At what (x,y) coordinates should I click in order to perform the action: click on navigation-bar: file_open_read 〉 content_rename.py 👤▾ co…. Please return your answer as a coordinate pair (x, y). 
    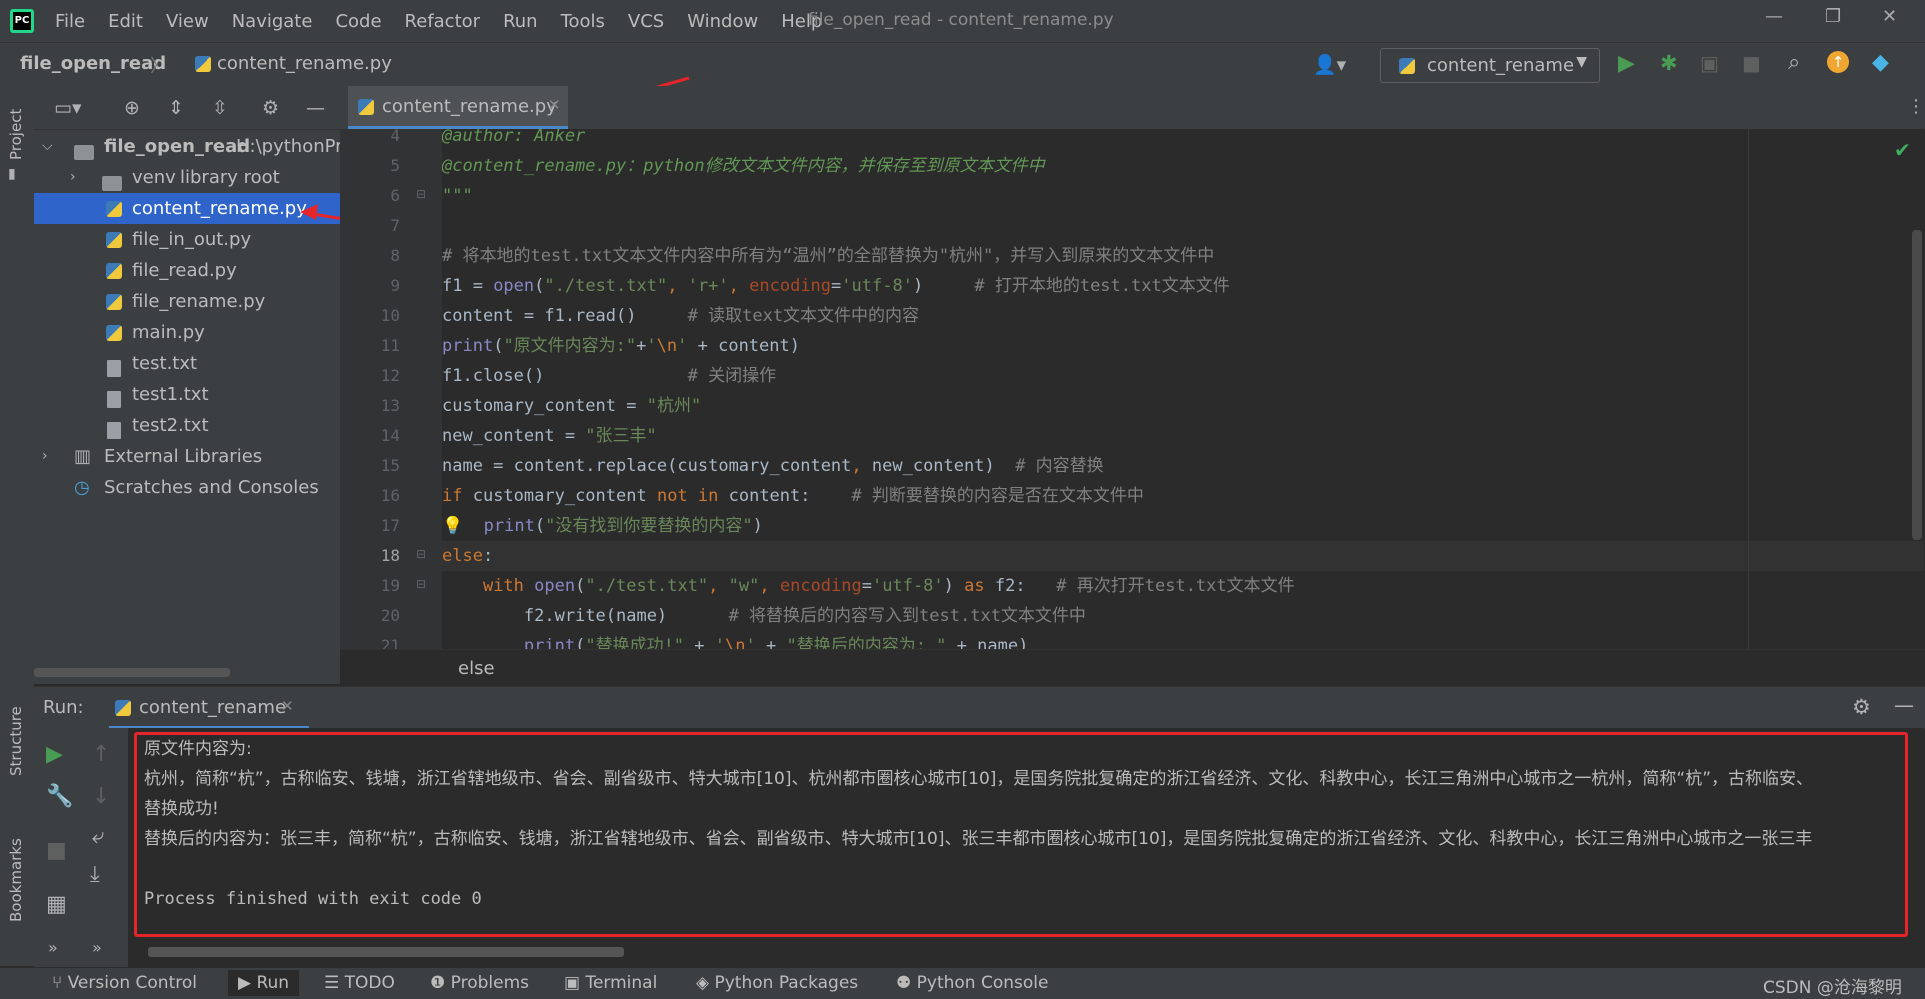
    Looking at the image, I should click on (962, 65).